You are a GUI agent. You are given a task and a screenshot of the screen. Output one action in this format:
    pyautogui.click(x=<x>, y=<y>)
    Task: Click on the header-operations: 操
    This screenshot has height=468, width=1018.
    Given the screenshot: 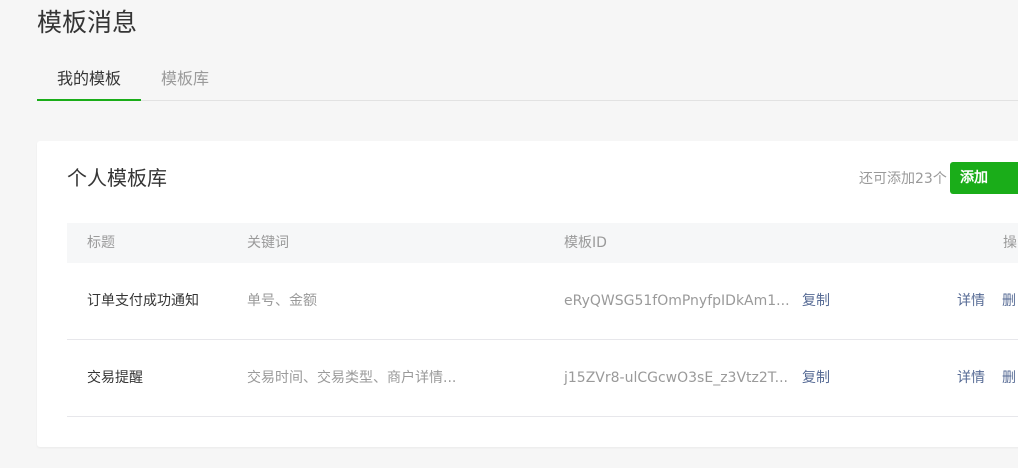 What is the action you would take?
    pyautogui.click(x=1010, y=243)
    